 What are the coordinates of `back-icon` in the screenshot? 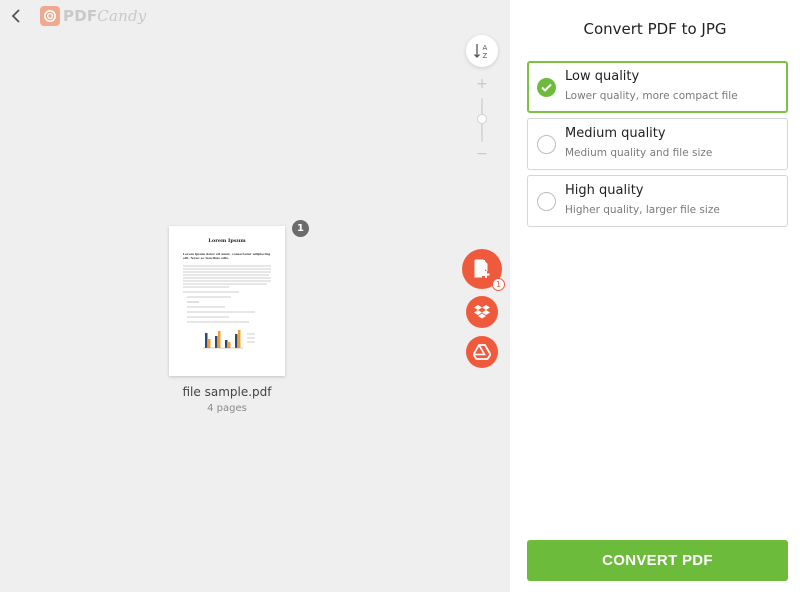 It's located at (15, 16).